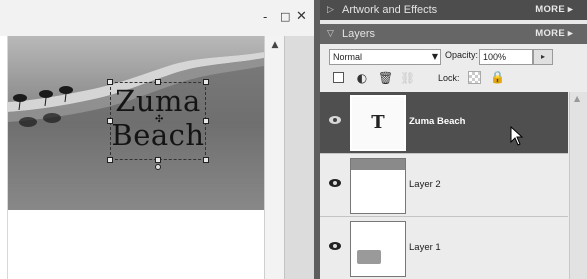 The image size is (587, 279). Describe the element at coordinates (435, 57) in the screenshot. I see `chevron-down-icon: ▼` at that location.